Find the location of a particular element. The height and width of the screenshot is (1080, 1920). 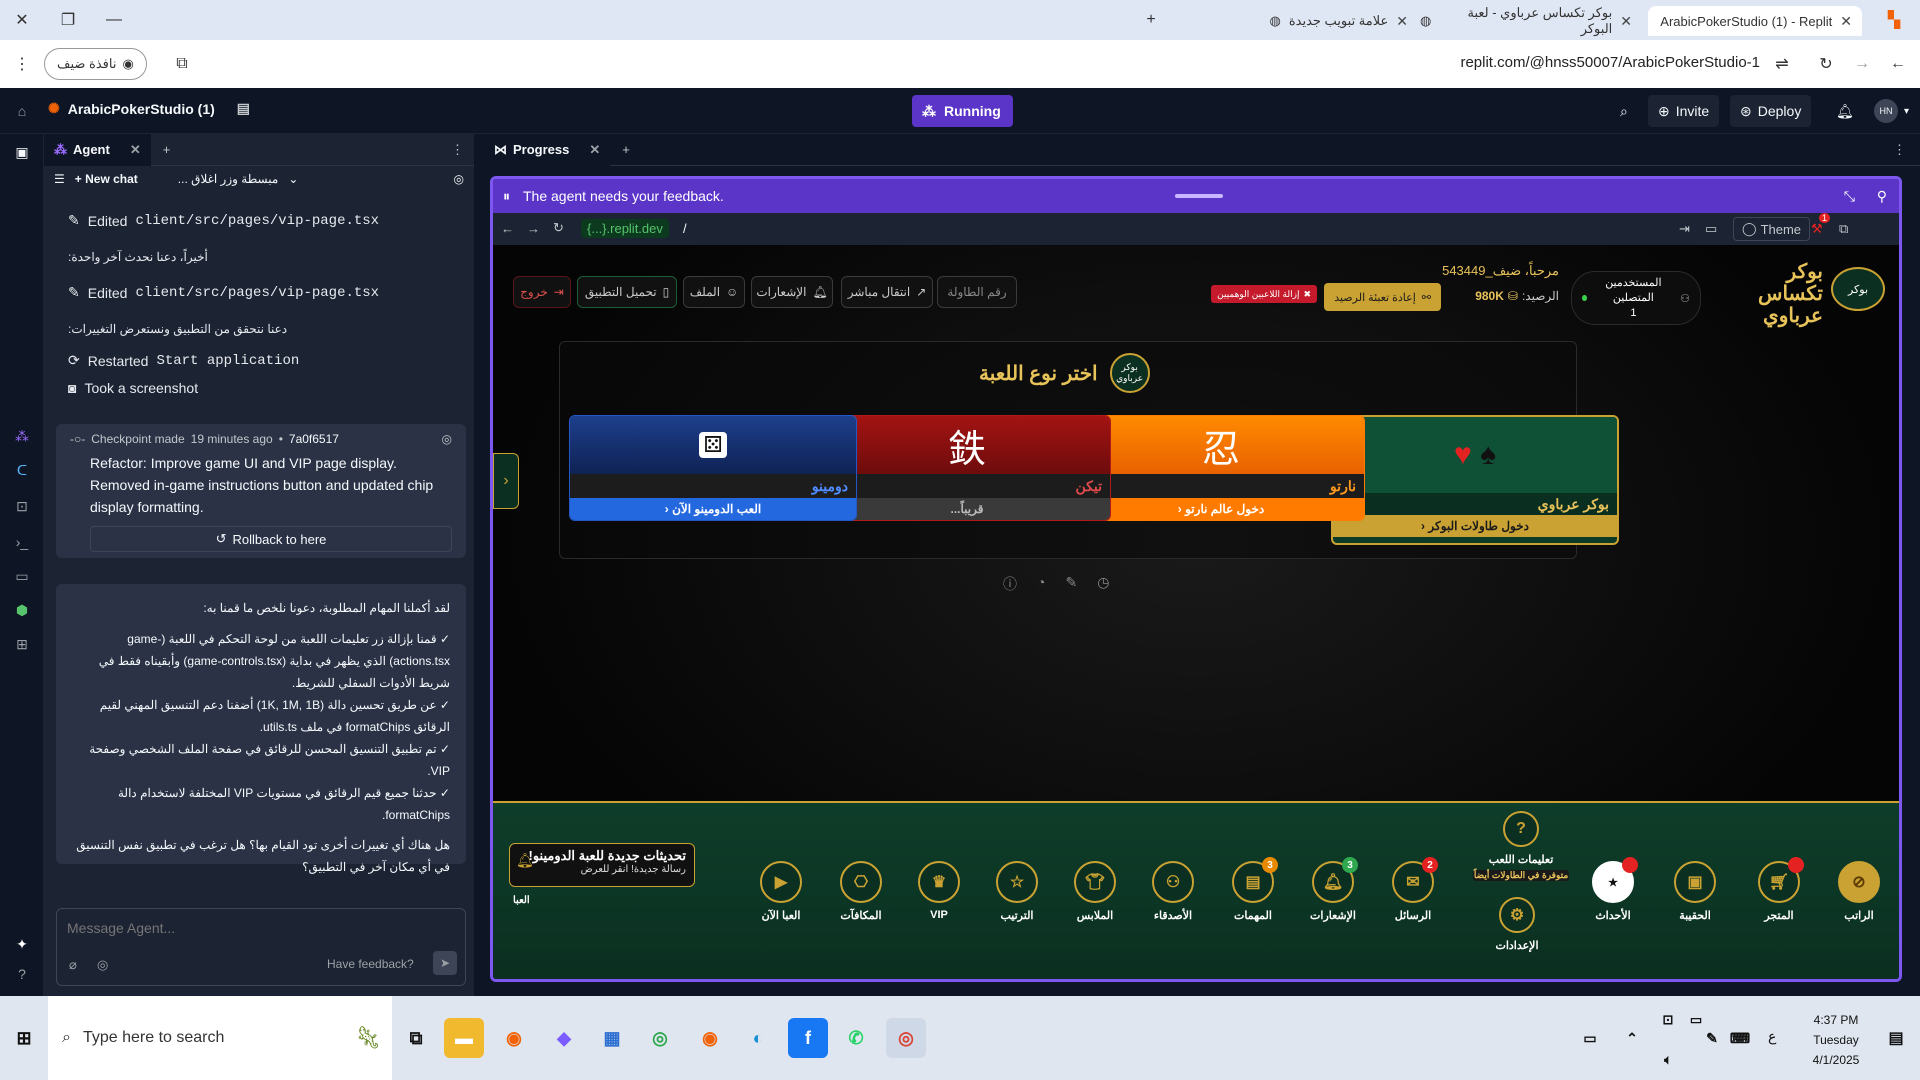

card-action: العب الدومينو الآن ‹ is located at coordinates (713, 509).